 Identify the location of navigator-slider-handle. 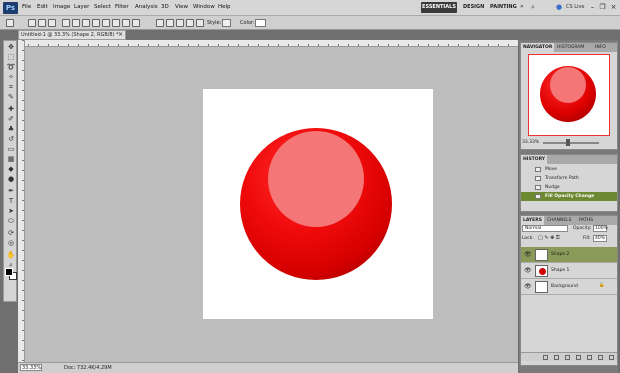
(568, 142).